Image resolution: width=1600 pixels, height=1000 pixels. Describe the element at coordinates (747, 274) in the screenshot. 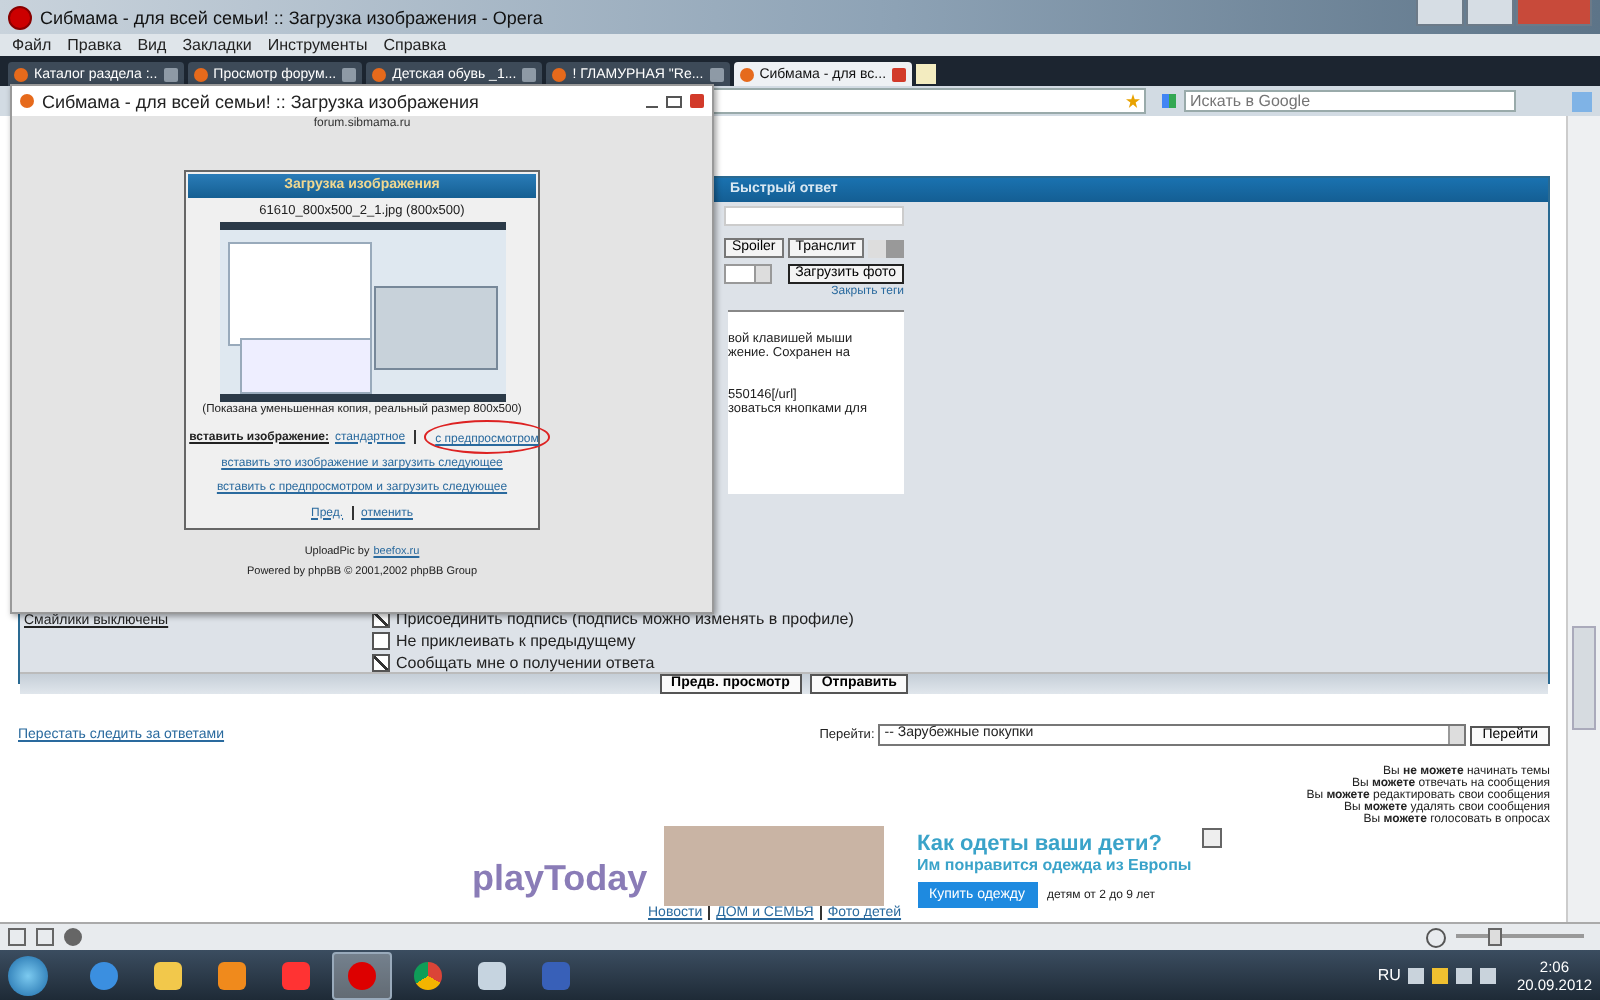

I see `dropdown` at that location.